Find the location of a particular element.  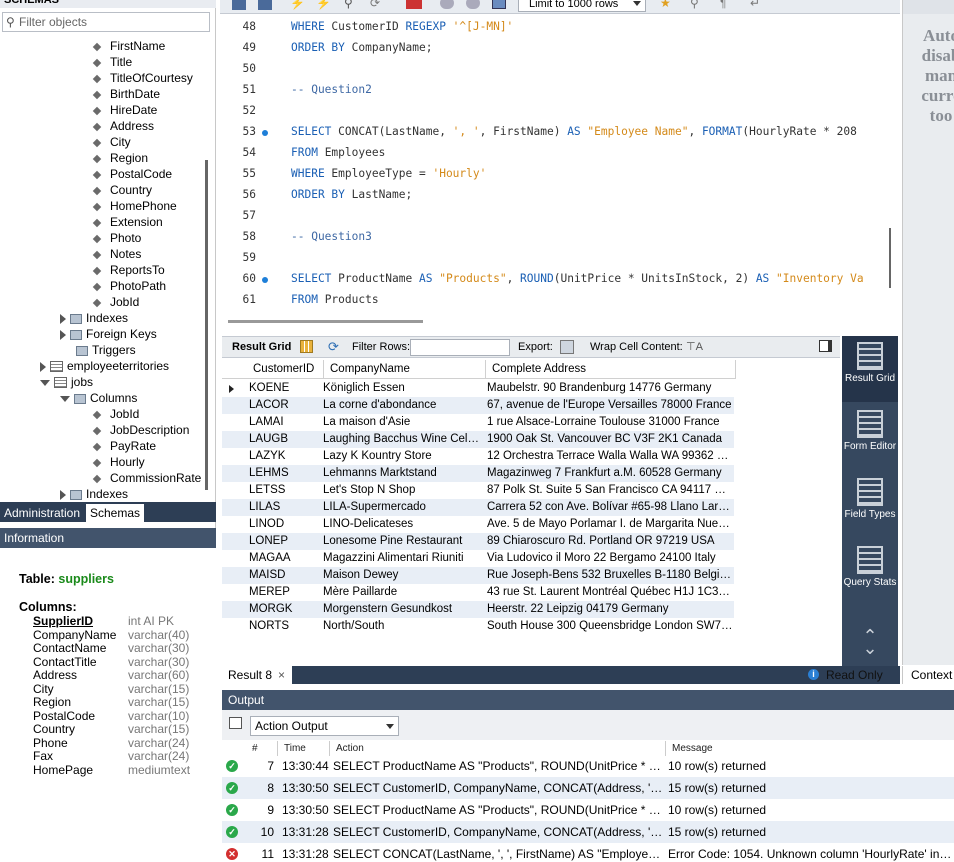

grid-icon is located at coordinates (306, 346).